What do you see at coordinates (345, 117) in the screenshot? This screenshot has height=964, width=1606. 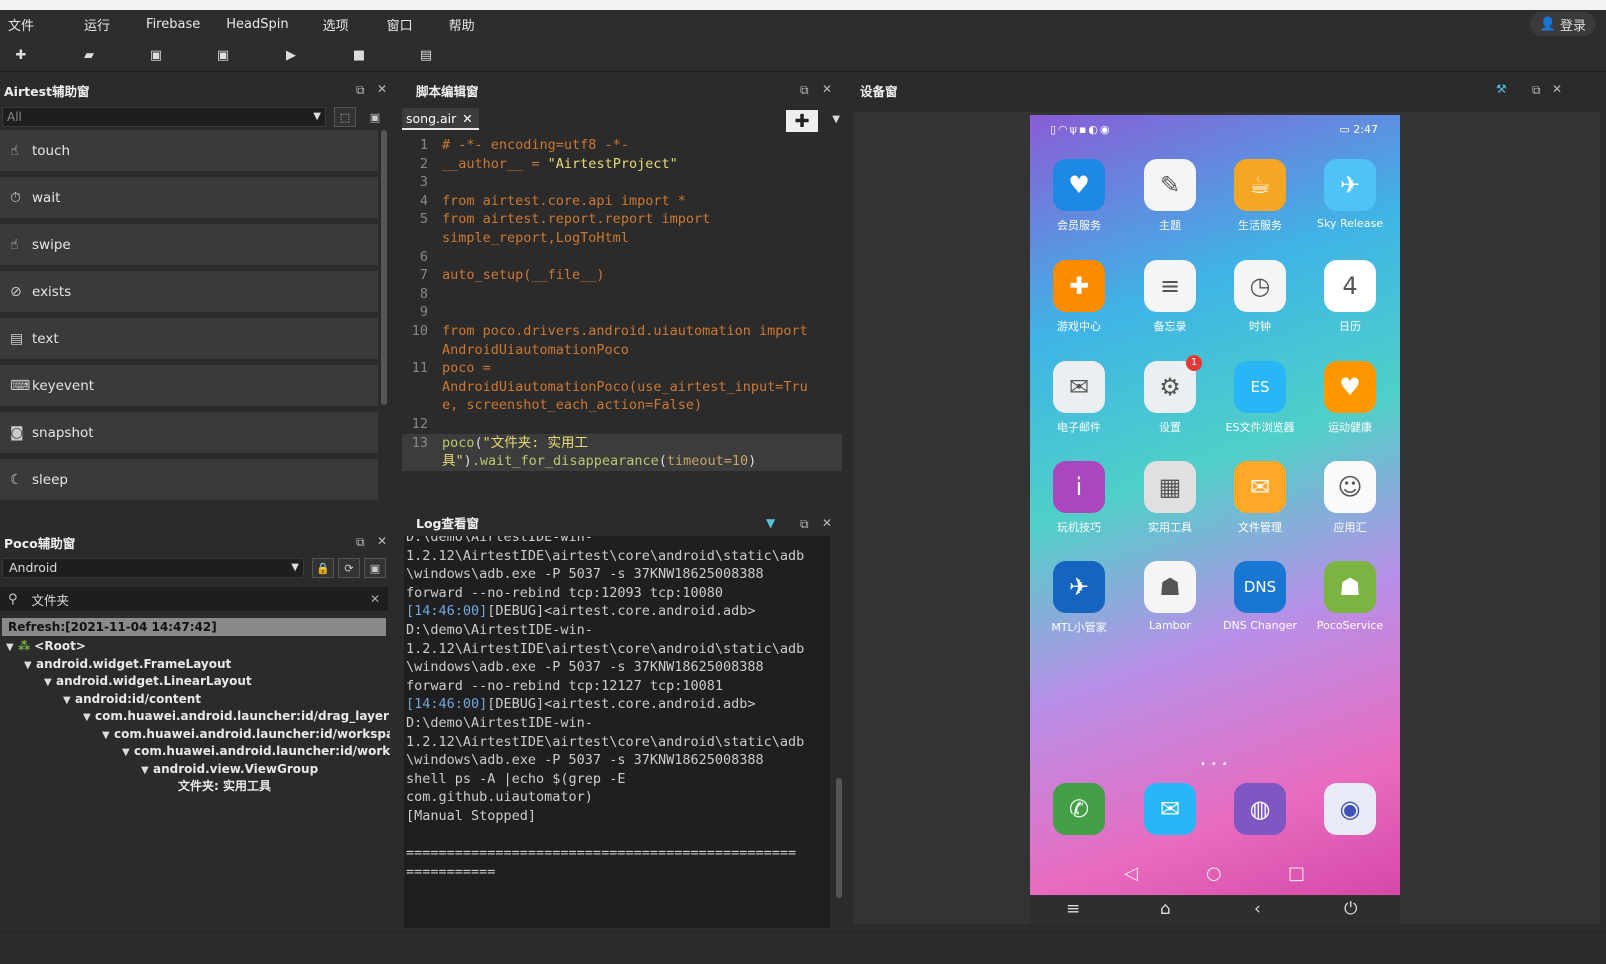 I see `select-region-icon: ⬚` at bounding box center [345, 117].